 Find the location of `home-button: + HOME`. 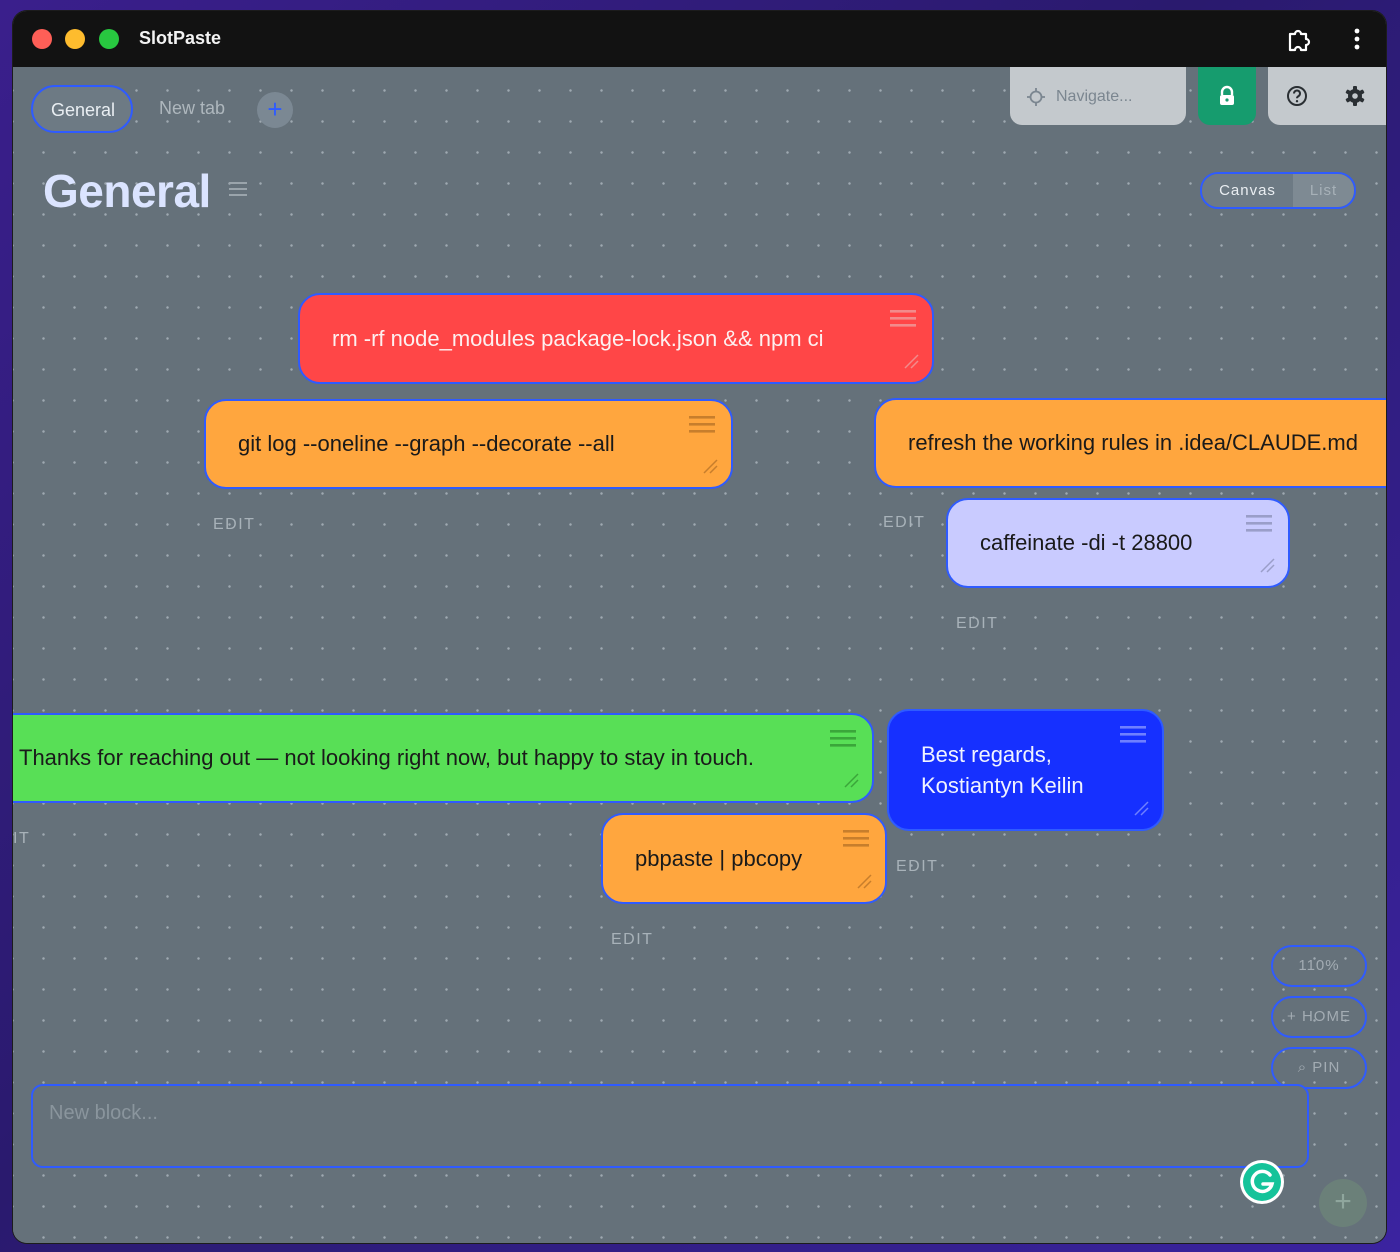

home-button: + HOME is located at coordinates (1319, 1017).